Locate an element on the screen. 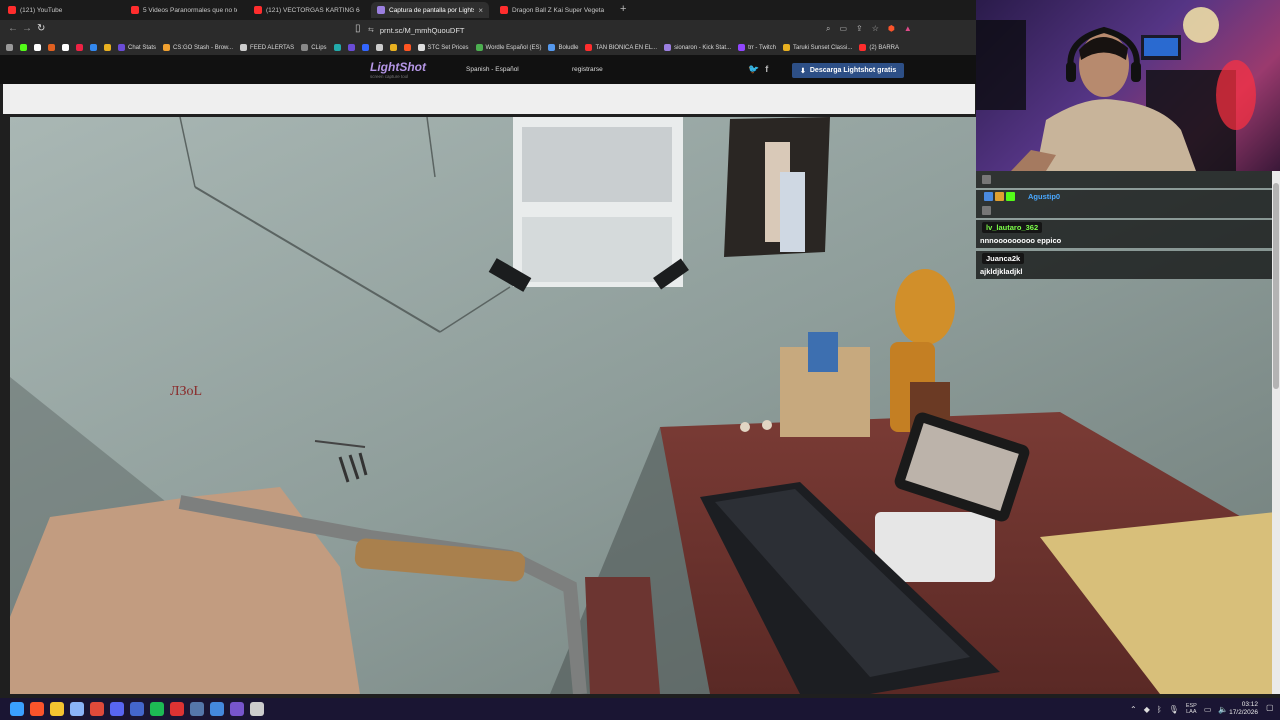 Image resolution: width=1280 pixels, height=720 pixels. bookmark-label: STC Set Prices is located at coordinates (448, 47).